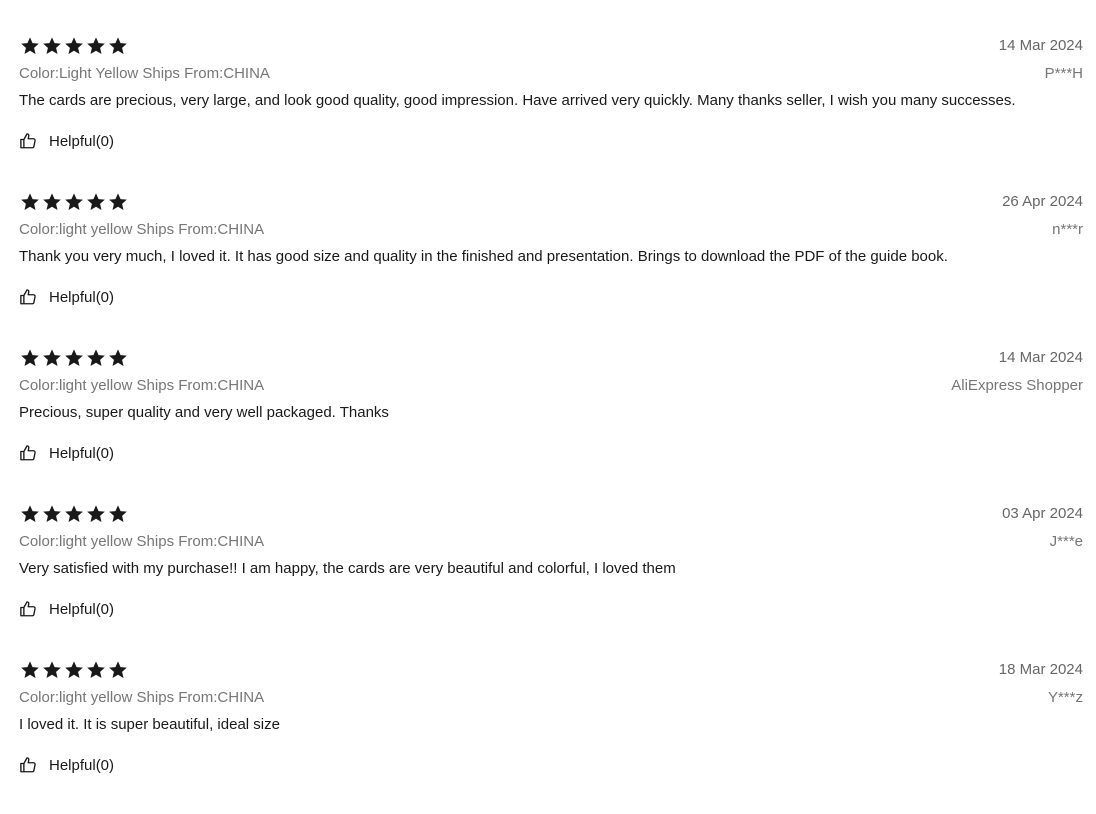 Image resolution: width=1096 pixels, height=814 pixels. I want to click on review-header: 26 Apr 2024, so click(551, 201).